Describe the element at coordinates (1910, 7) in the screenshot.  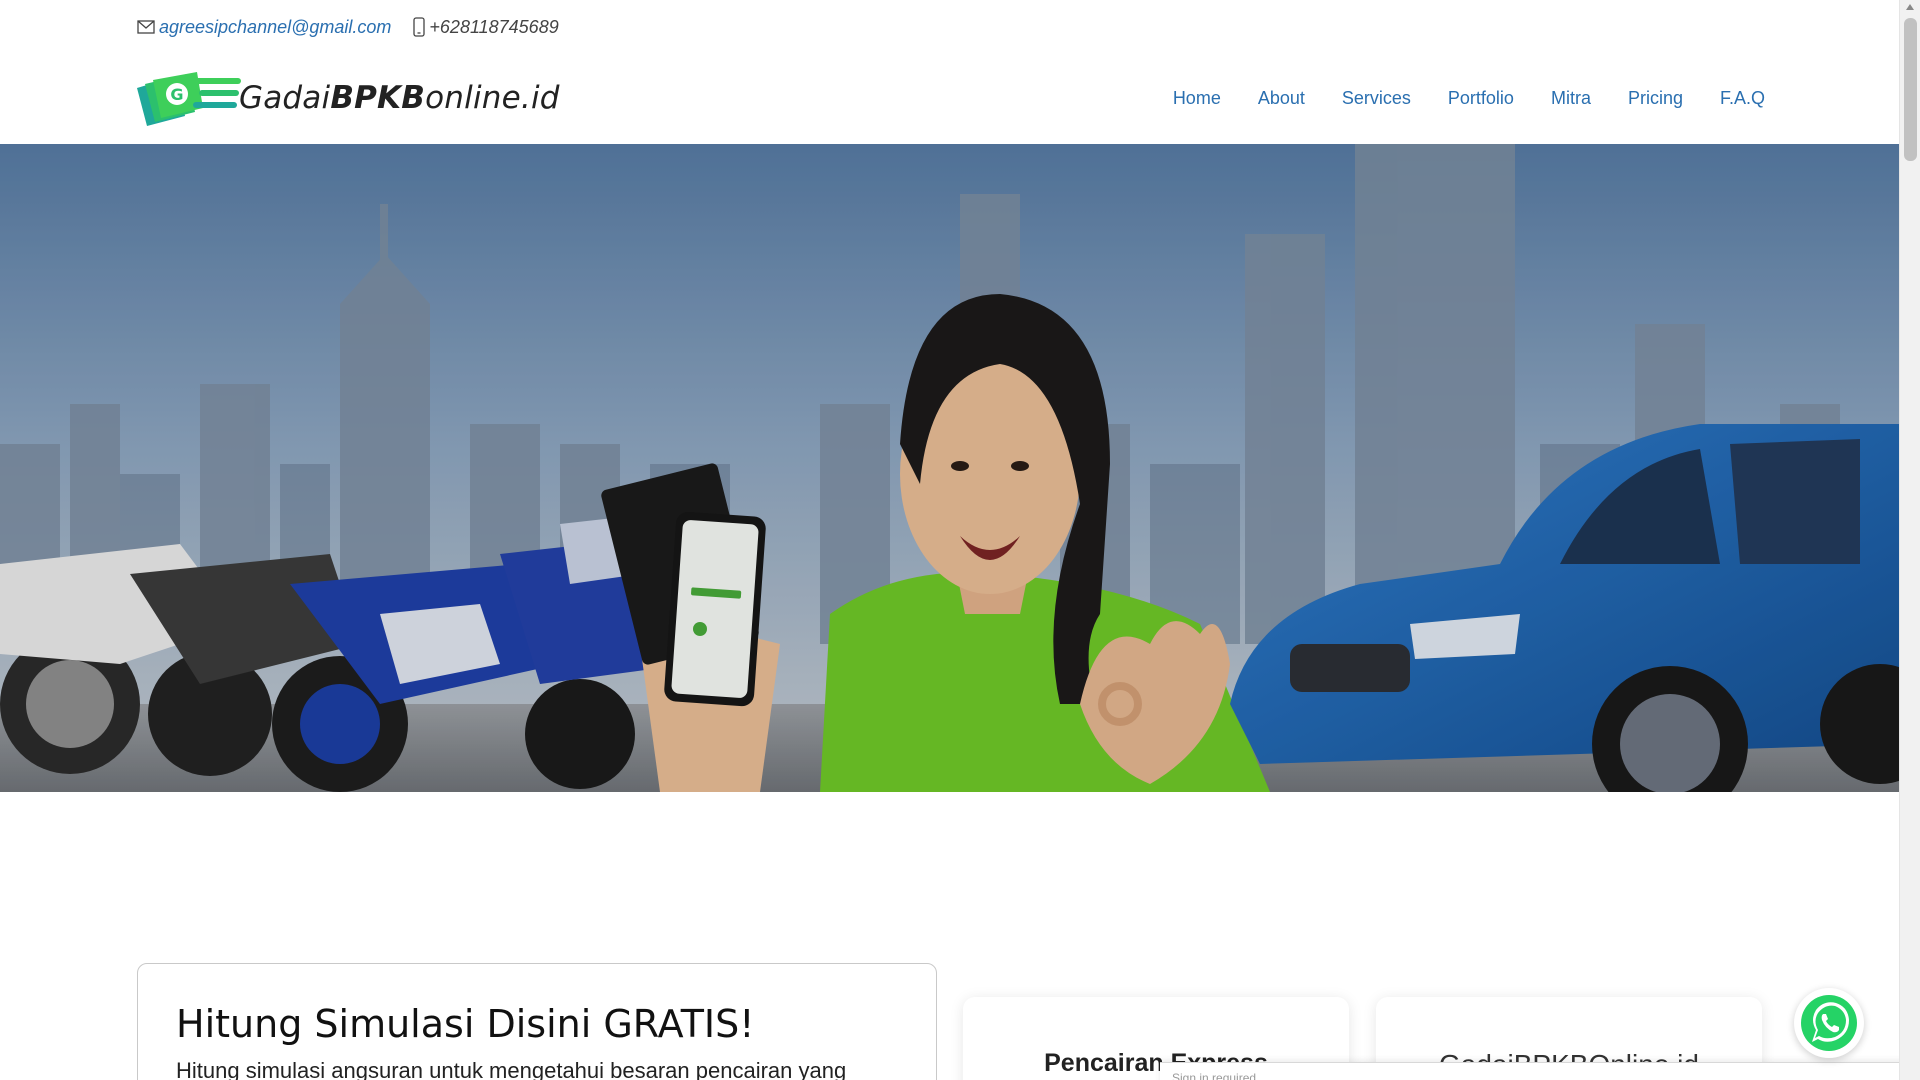
I see `scroll-up-icon` at that location.